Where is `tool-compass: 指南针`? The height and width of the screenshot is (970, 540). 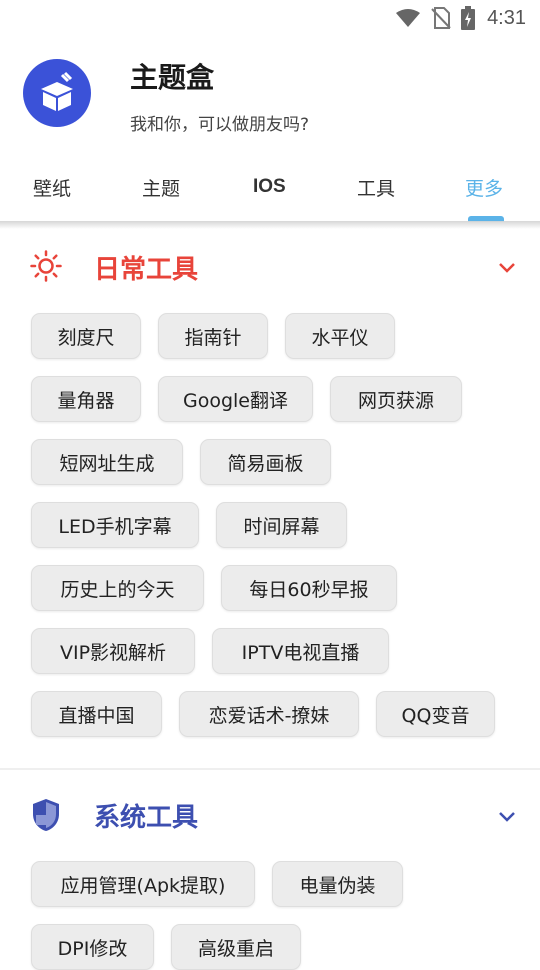
tool-compass: 指南针 is located at coordinates (213, 336).